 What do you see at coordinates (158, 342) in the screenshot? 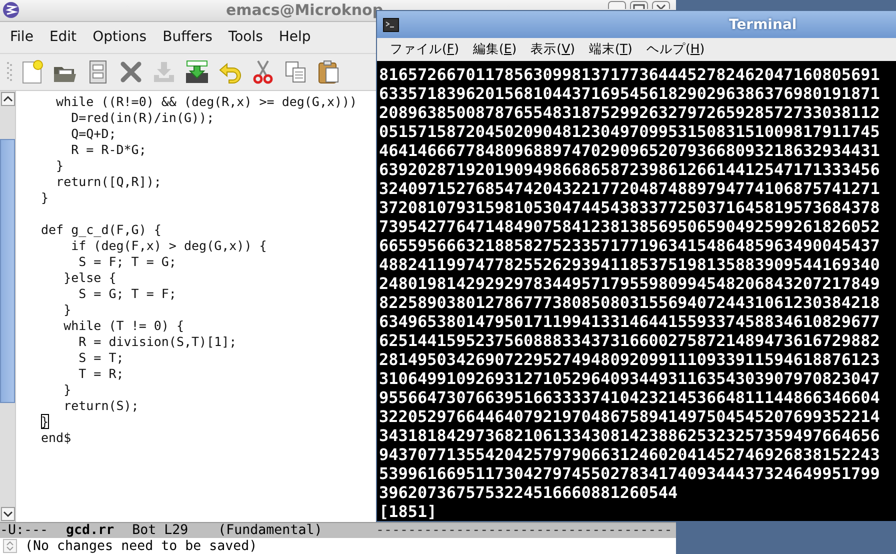
I see `code-line: R = division(S,T)[1];` at bounding box center [158, 342].